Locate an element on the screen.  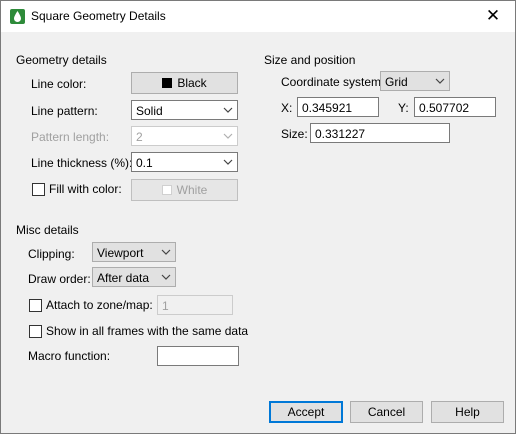
draw-order-dropdown: After data is located at coordinates (134, 277).